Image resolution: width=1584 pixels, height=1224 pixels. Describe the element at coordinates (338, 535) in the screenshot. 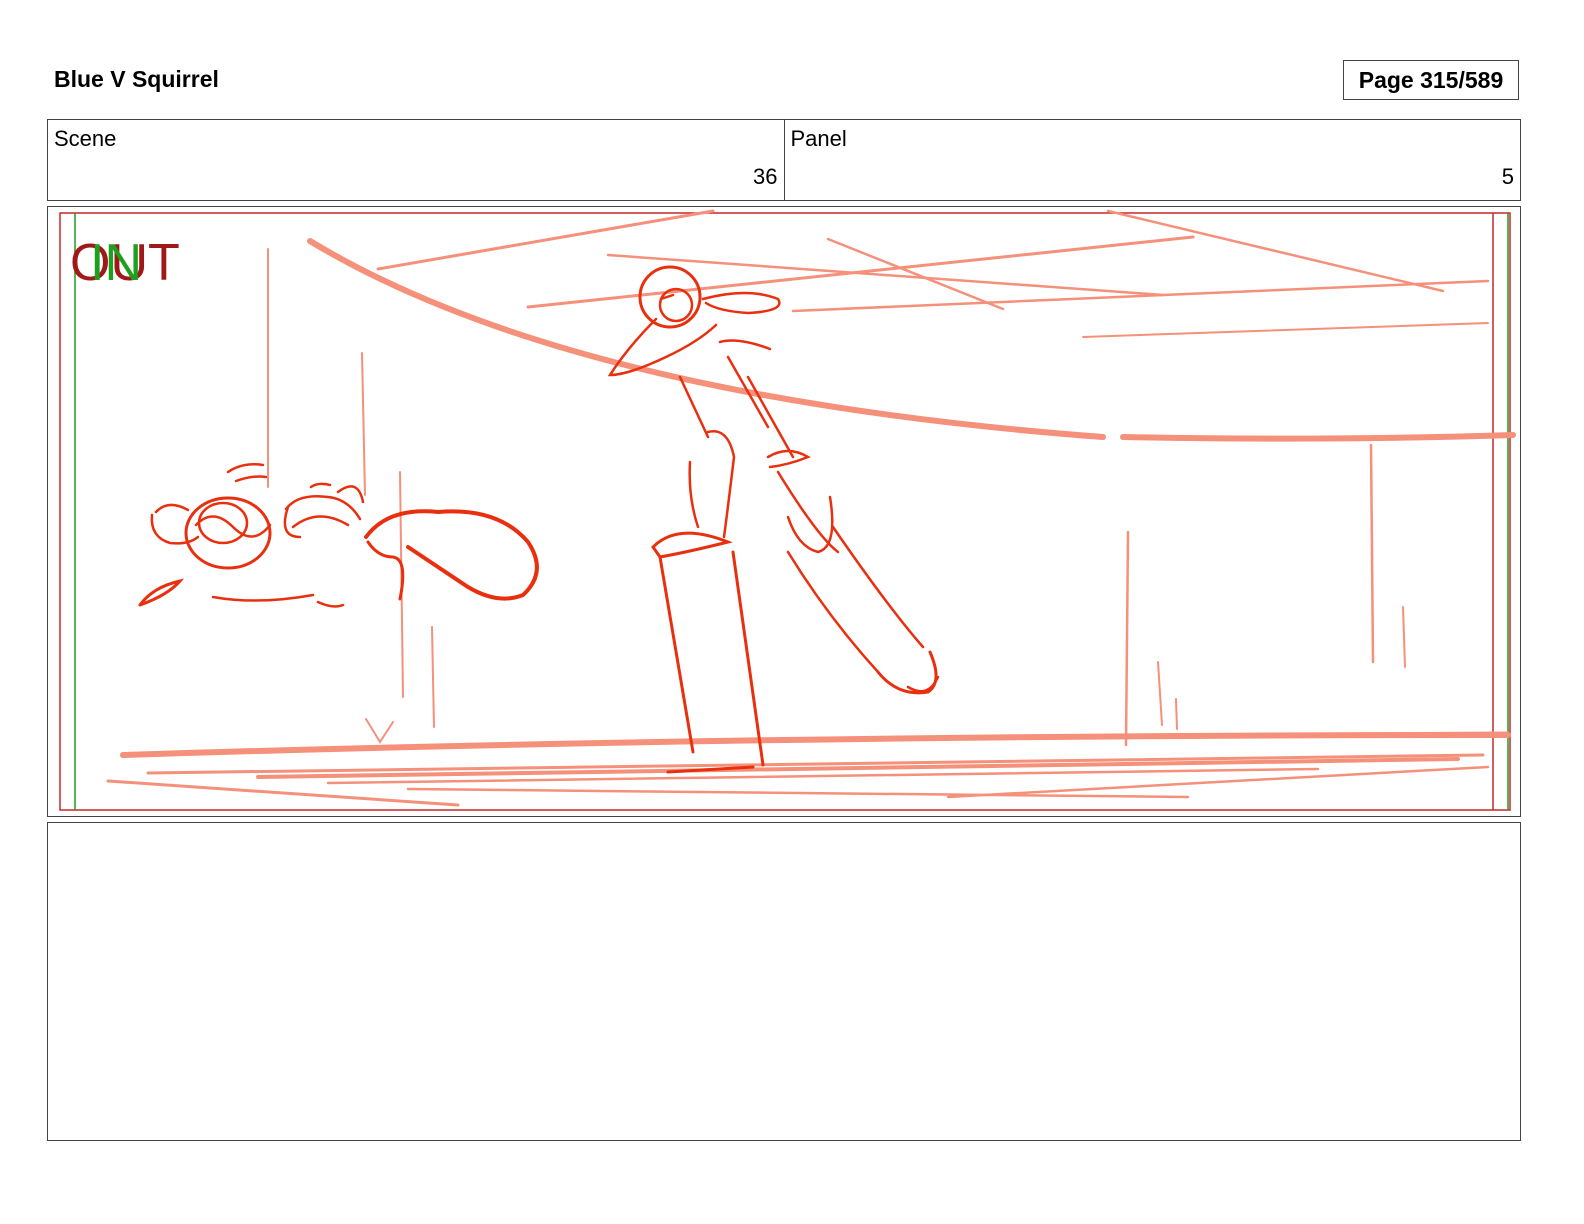

I see `squirrel-sketch` at that location.